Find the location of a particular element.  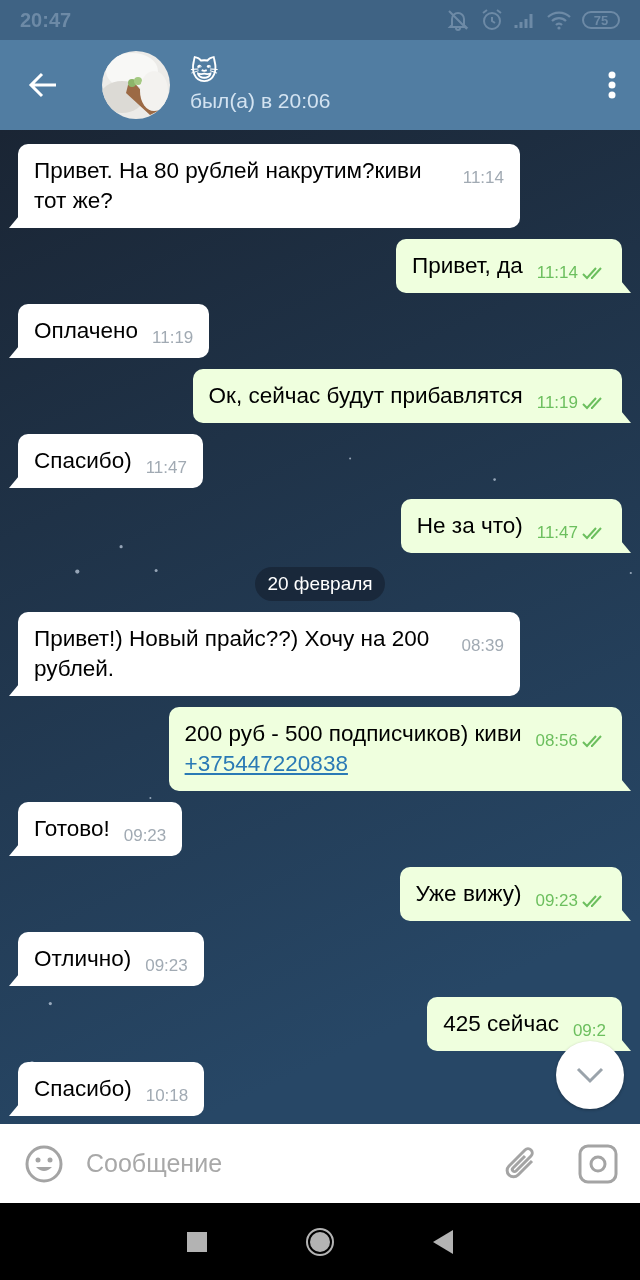

last-seen-status: был(а) в 20:06 is located at coordinates (261, 101).